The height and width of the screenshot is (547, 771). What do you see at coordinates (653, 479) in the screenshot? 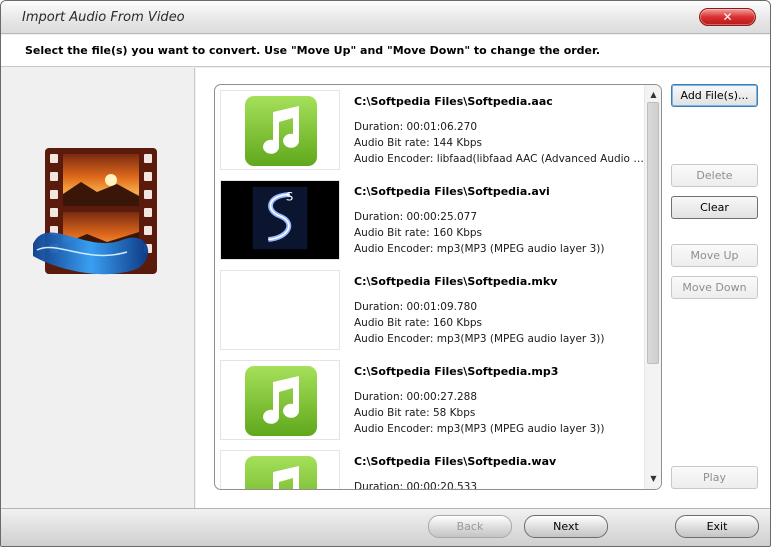
I see `scroll-down-arrow-icon: ▼` at bounding box center [653, 479].